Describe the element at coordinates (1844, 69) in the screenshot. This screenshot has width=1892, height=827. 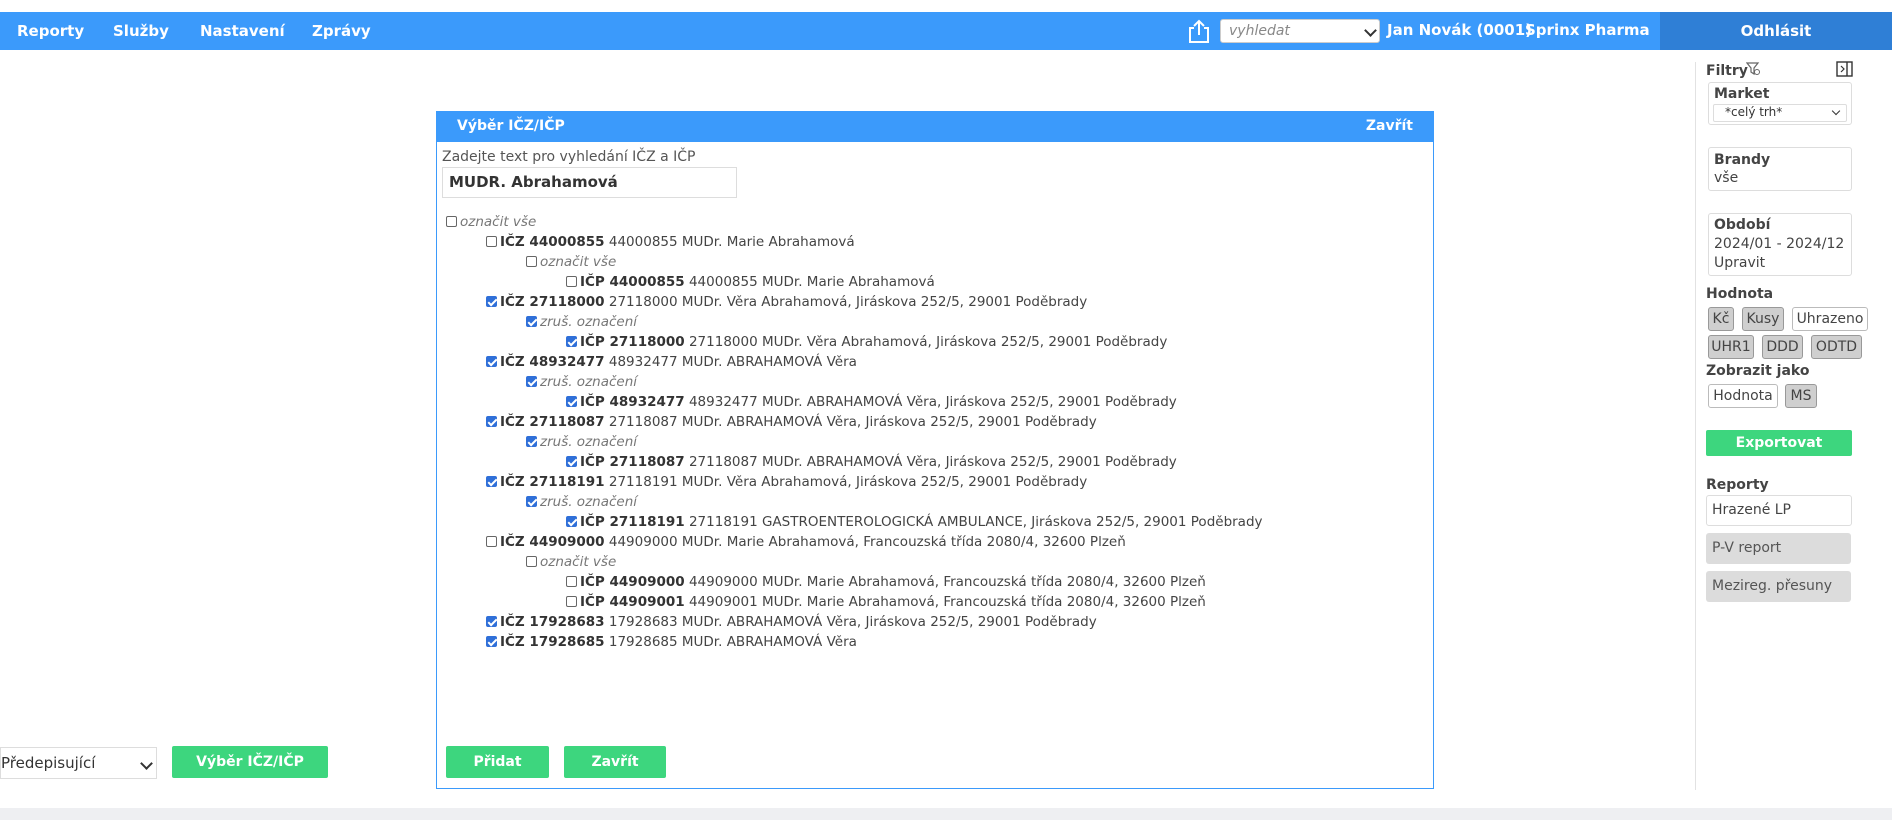
I see `panel-collapse-icon` at that location.